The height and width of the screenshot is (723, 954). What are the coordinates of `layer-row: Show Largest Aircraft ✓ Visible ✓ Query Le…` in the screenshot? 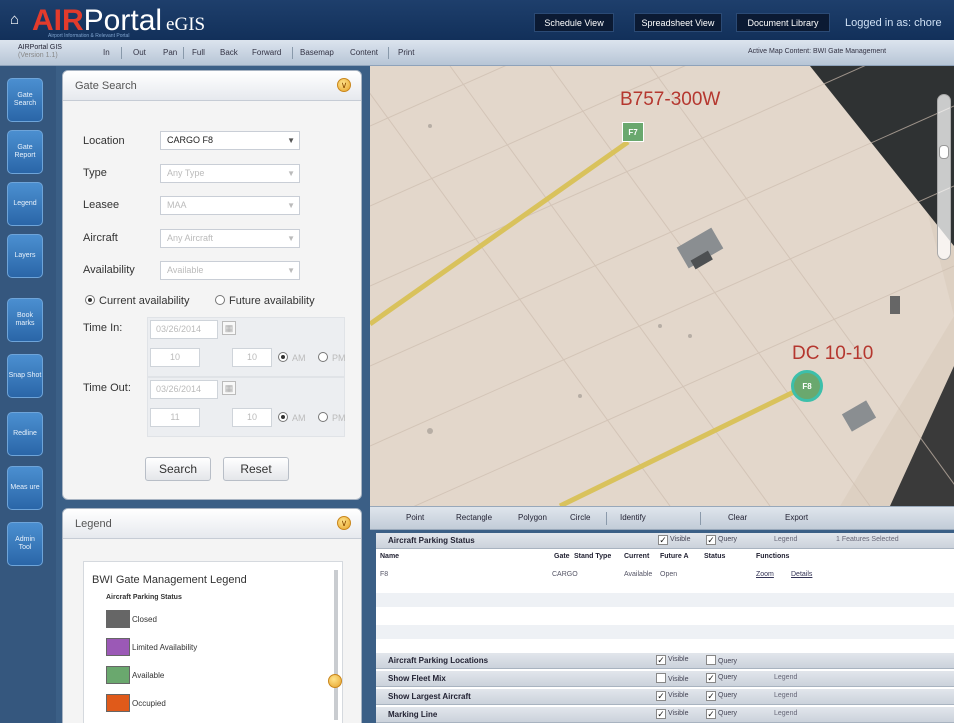 It's located at (665, 697).